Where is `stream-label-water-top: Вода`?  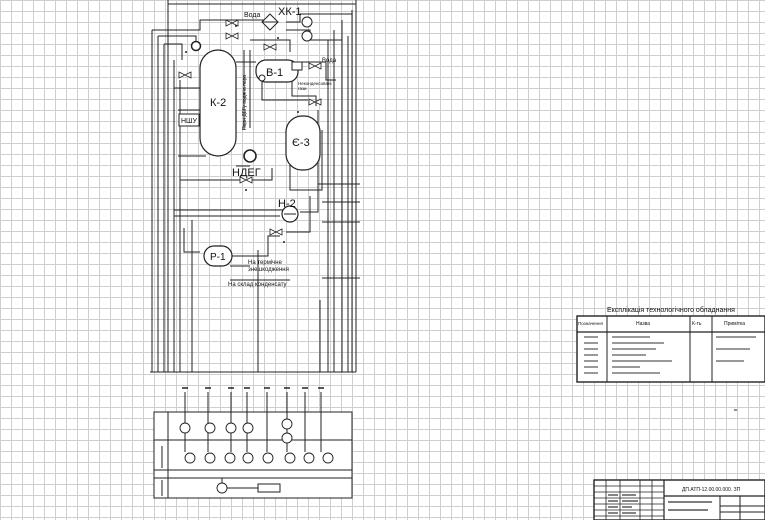 stream-label-water-top: Вода is located at coordinates (252, 15).